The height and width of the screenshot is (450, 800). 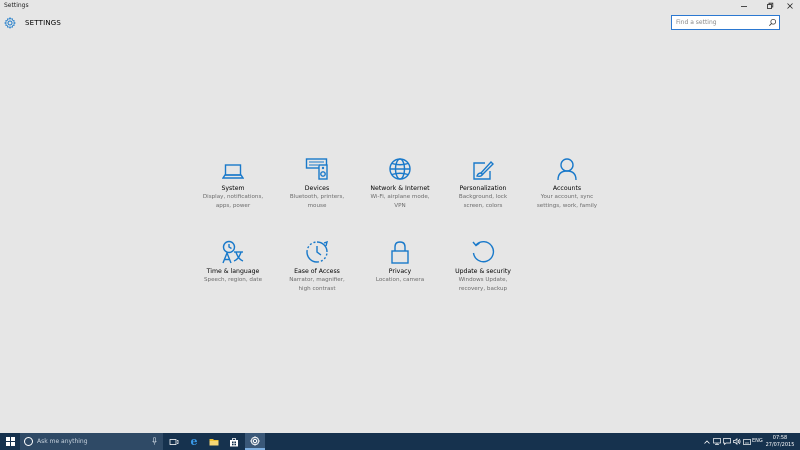 I want to click on devices-icon, so click(x=316, y=169).